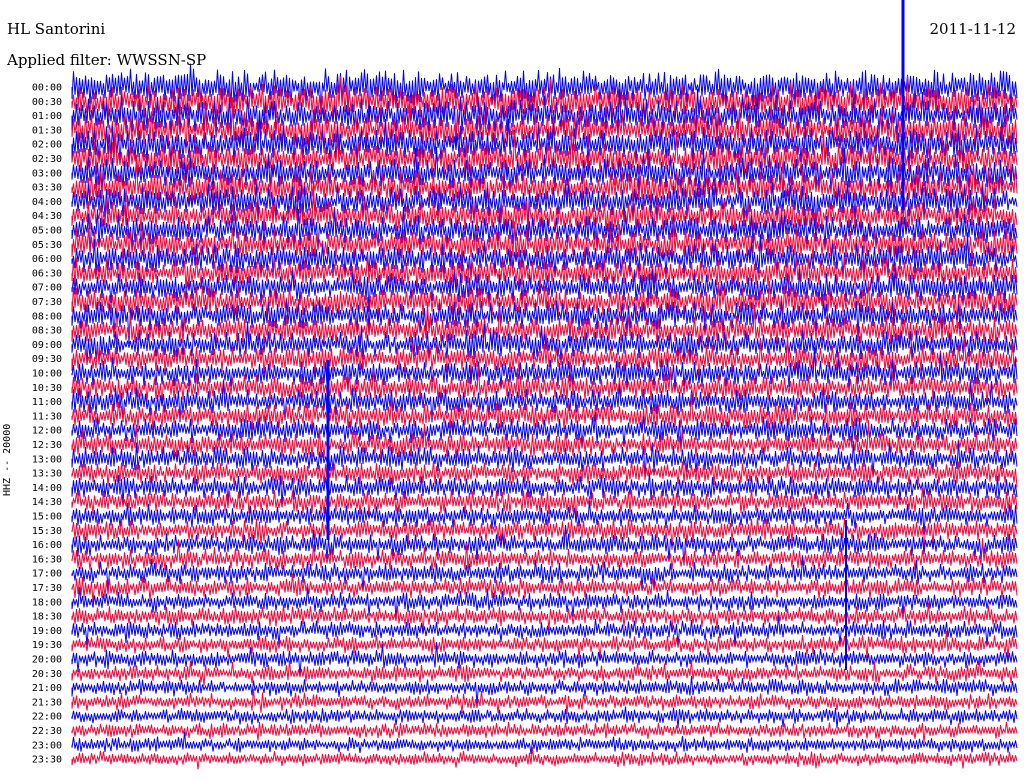 The height and width of the screenshot is (780, 1024). What do you see at coordinates (47, 259) in the screenshot?
I see `y-tick-label: 06:00` at bounding box center [47, 259].